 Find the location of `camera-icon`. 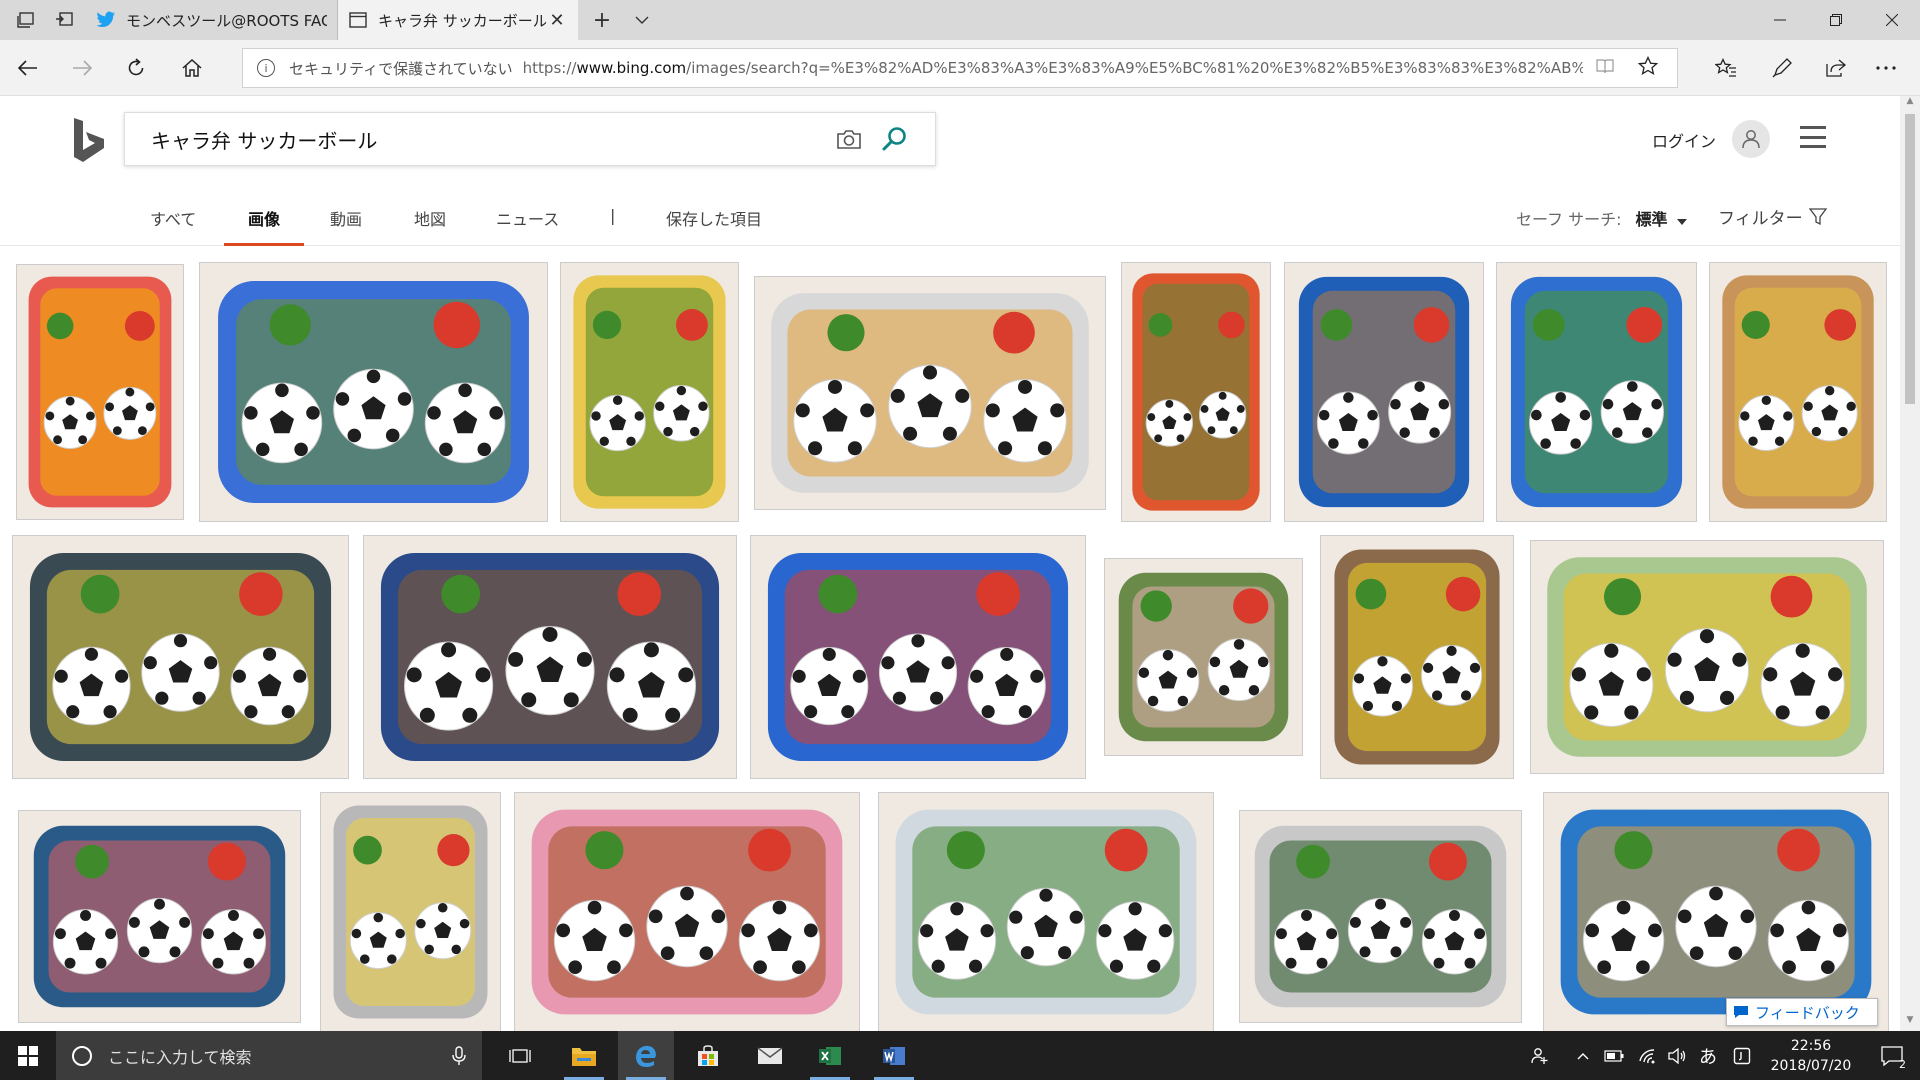

camera-icon is located at coordinates (849, 139).